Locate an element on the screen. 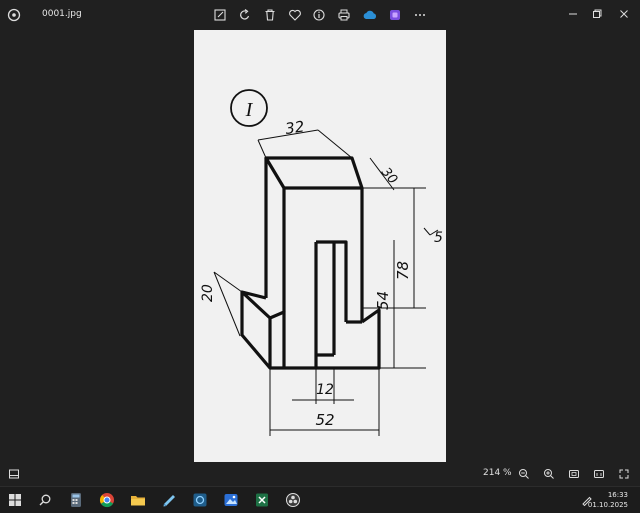 Image resolution: width=640 pixels, height=513 pixels. calculator-app-icon is located at coordinates (76, 500).